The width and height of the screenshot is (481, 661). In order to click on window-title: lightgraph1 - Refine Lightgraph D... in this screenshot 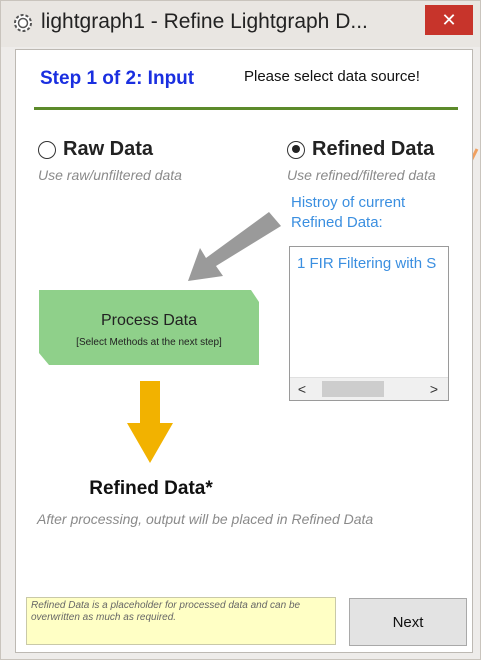, I will do `click(204, 21)`.